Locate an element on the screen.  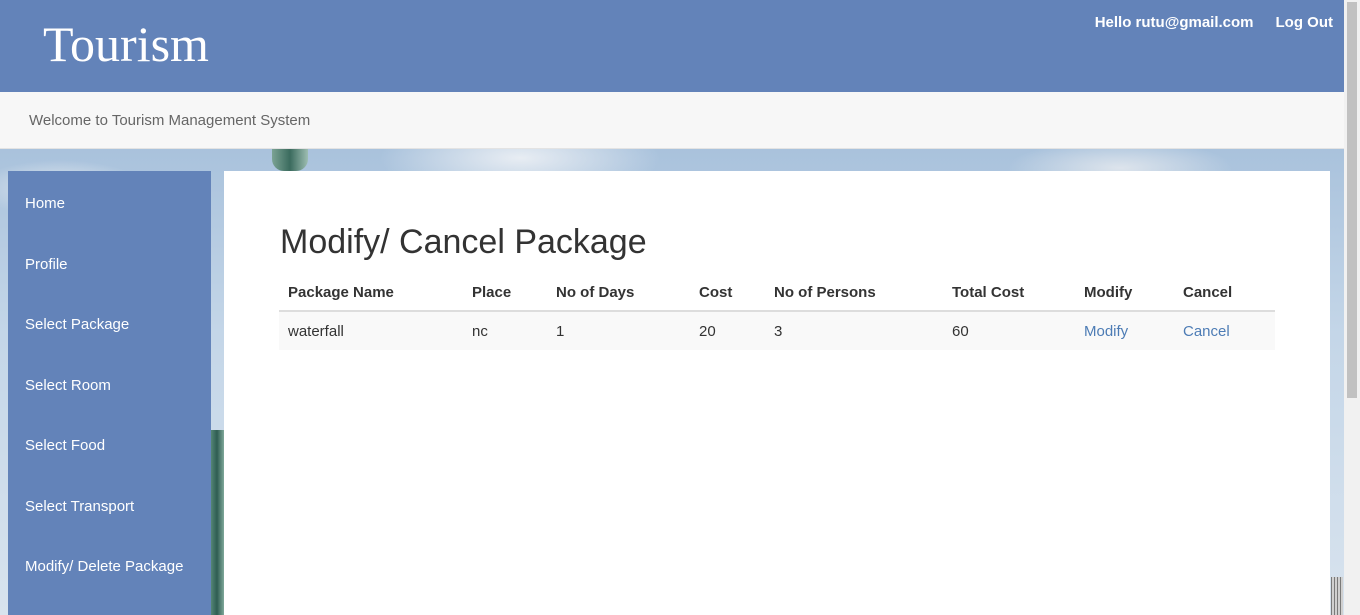
sidebar-item-profile: Profile is located at coordinates (46, 264).